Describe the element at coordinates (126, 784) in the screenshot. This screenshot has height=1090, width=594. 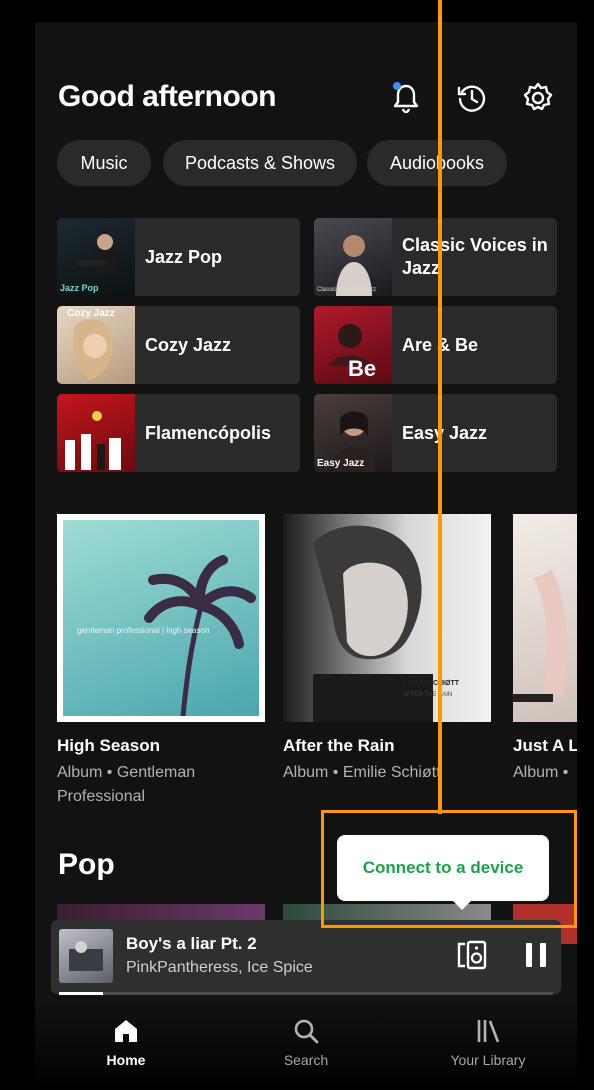
I see `album-subtitle: Album • Gentleman Professional` at that location.